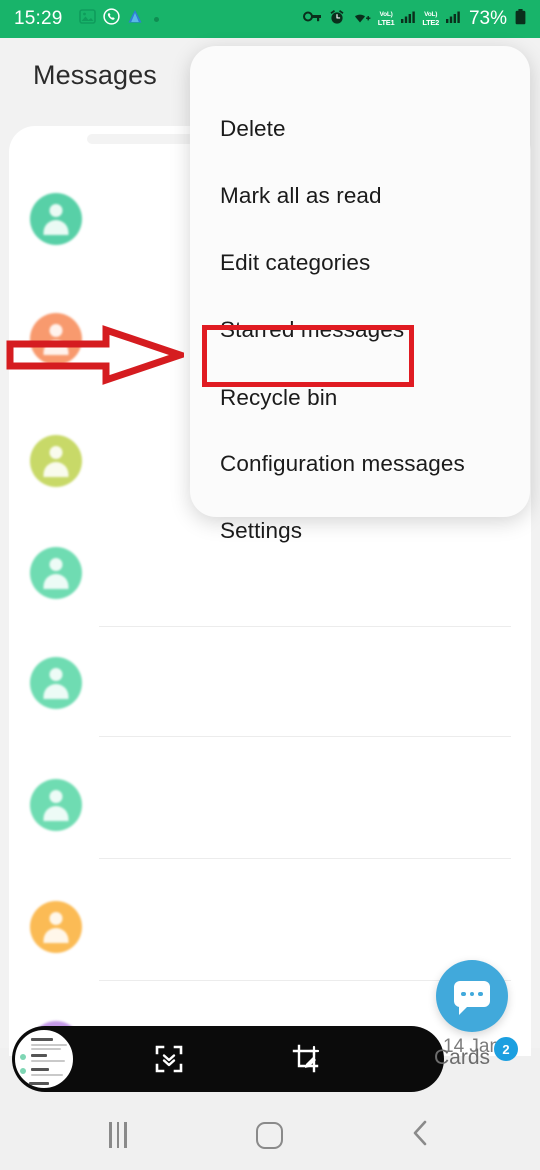  I want to click on menu-item-mark-all-as-read: Mark all as read, so click(301, 196).